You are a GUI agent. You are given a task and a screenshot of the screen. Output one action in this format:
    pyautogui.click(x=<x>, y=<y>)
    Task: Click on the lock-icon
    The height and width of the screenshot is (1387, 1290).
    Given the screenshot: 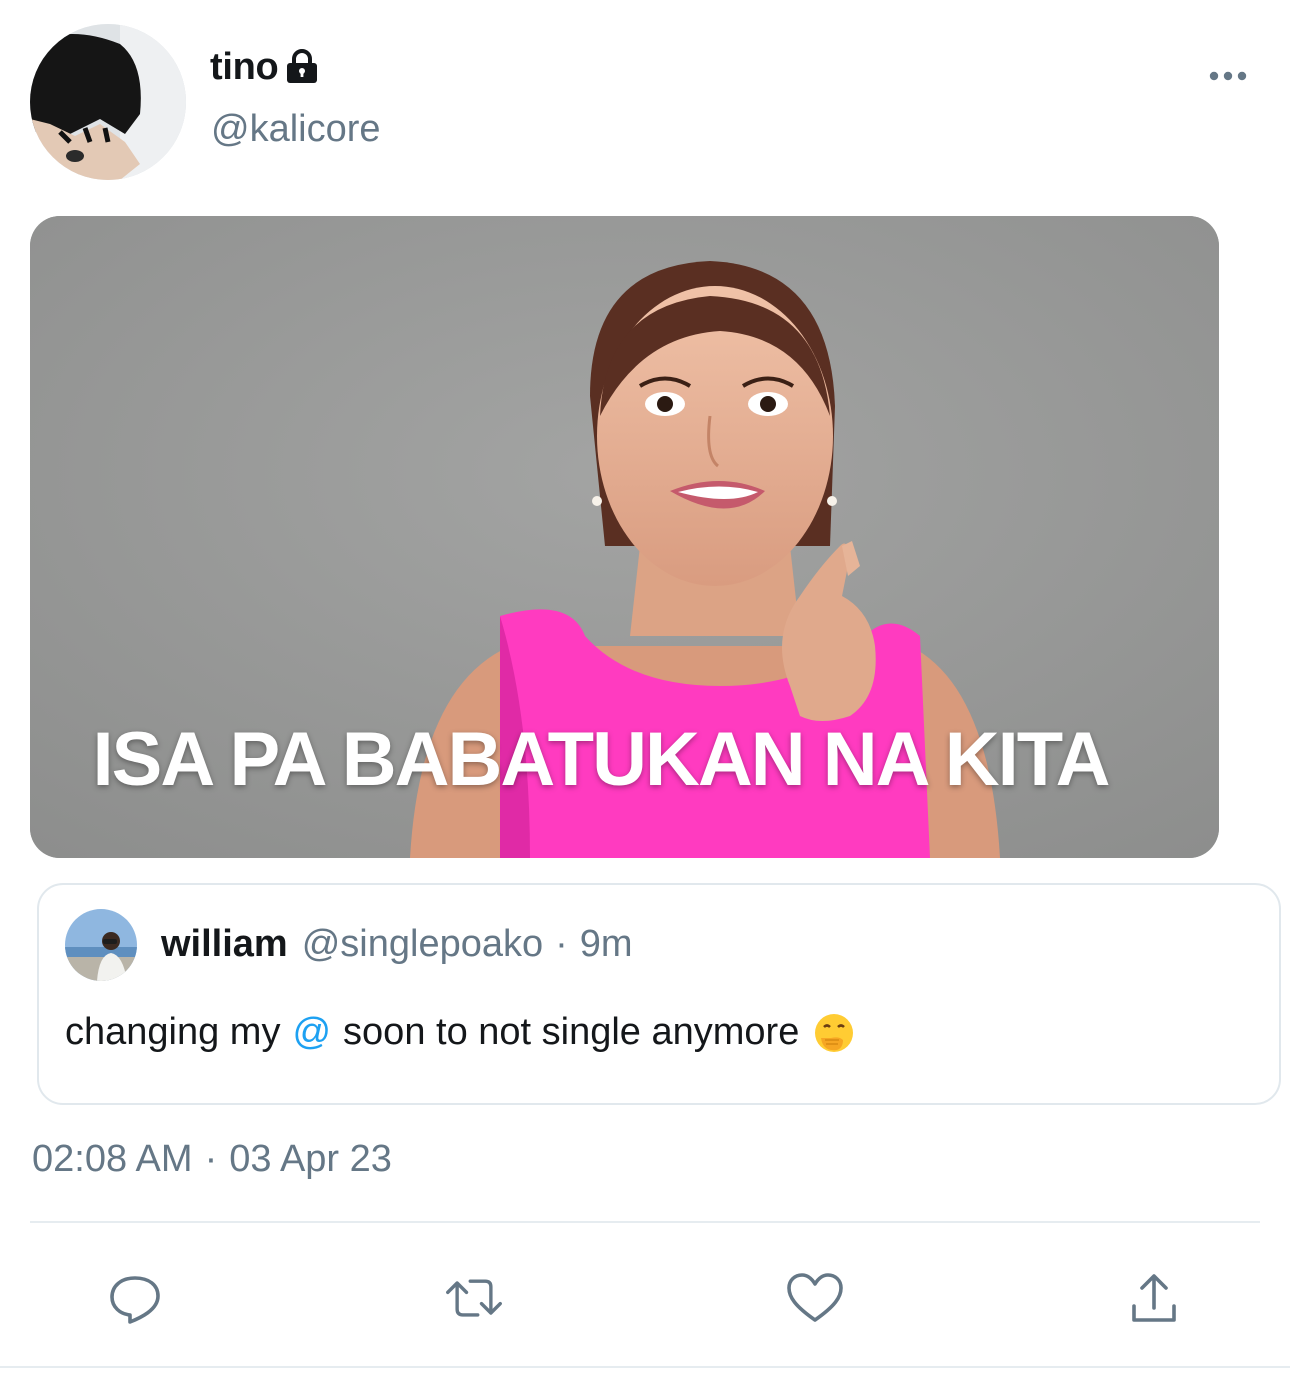 What is the action you would take?
    pyautogui.click(x=302, y=67)
    